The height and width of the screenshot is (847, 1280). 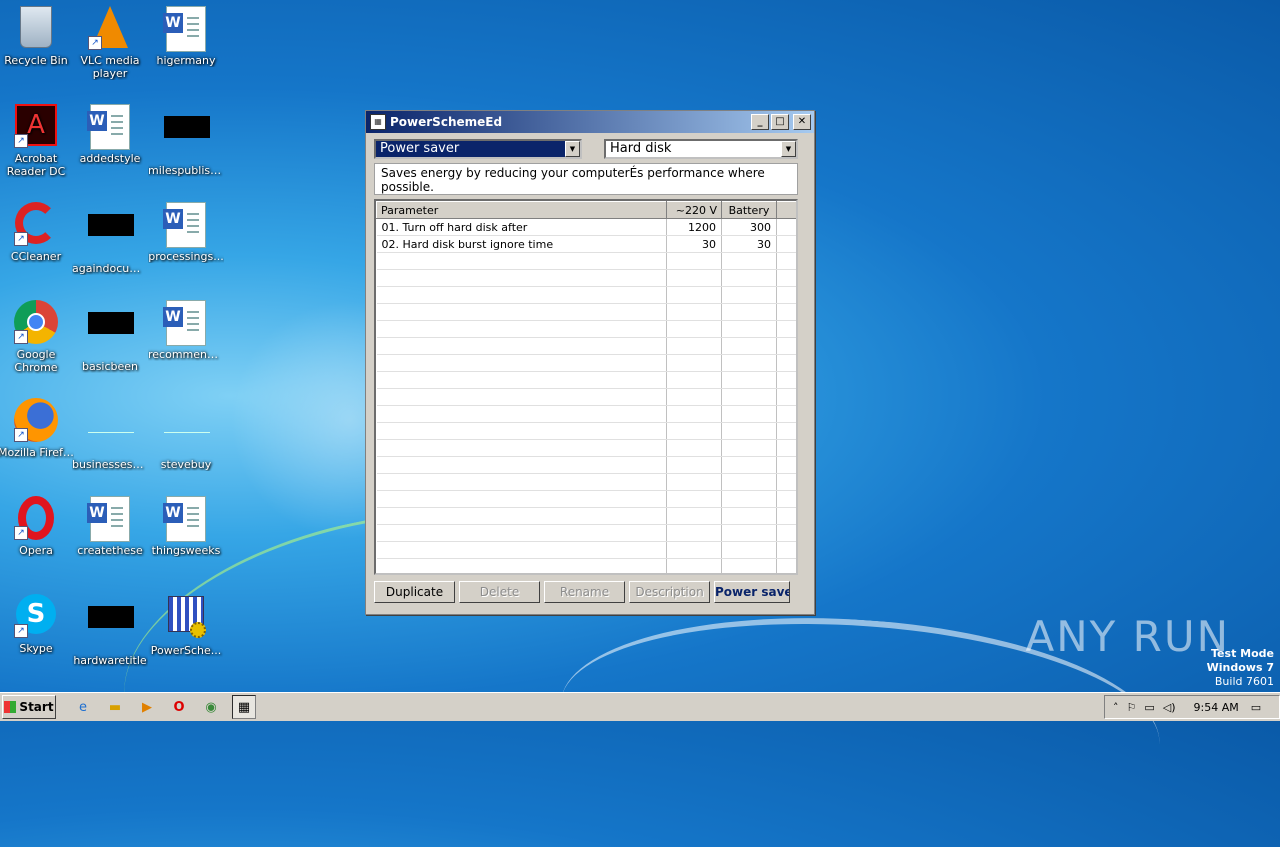 I want to click on desktop-icon-vlc: ↗ VLC media player, so click(x=110, y=43).